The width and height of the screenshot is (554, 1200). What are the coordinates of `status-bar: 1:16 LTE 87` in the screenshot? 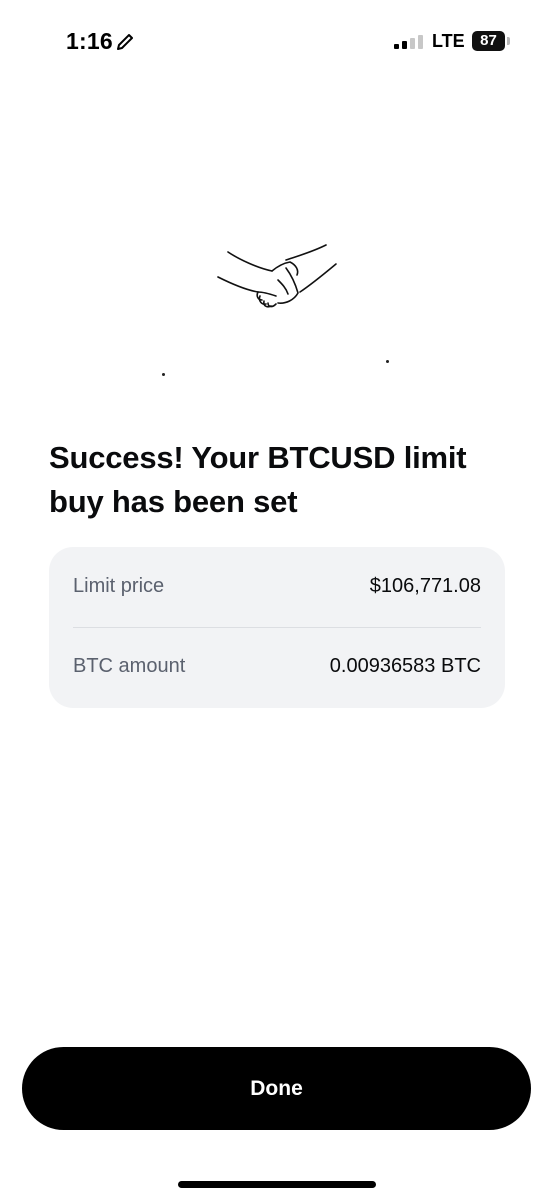 It's located at (277, 42).